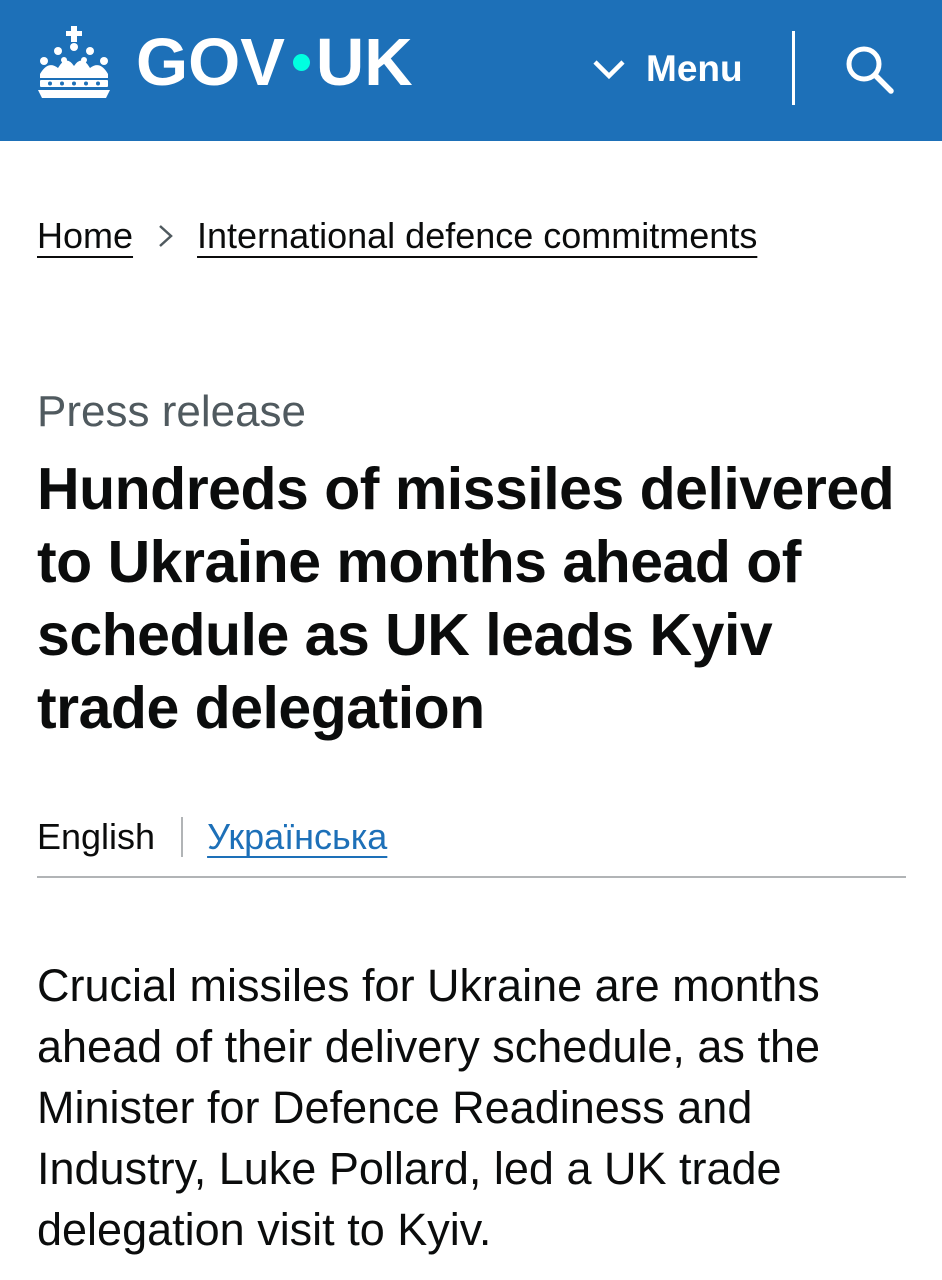  I want to click on logo-text-gov: GOV, so click(210, 62).